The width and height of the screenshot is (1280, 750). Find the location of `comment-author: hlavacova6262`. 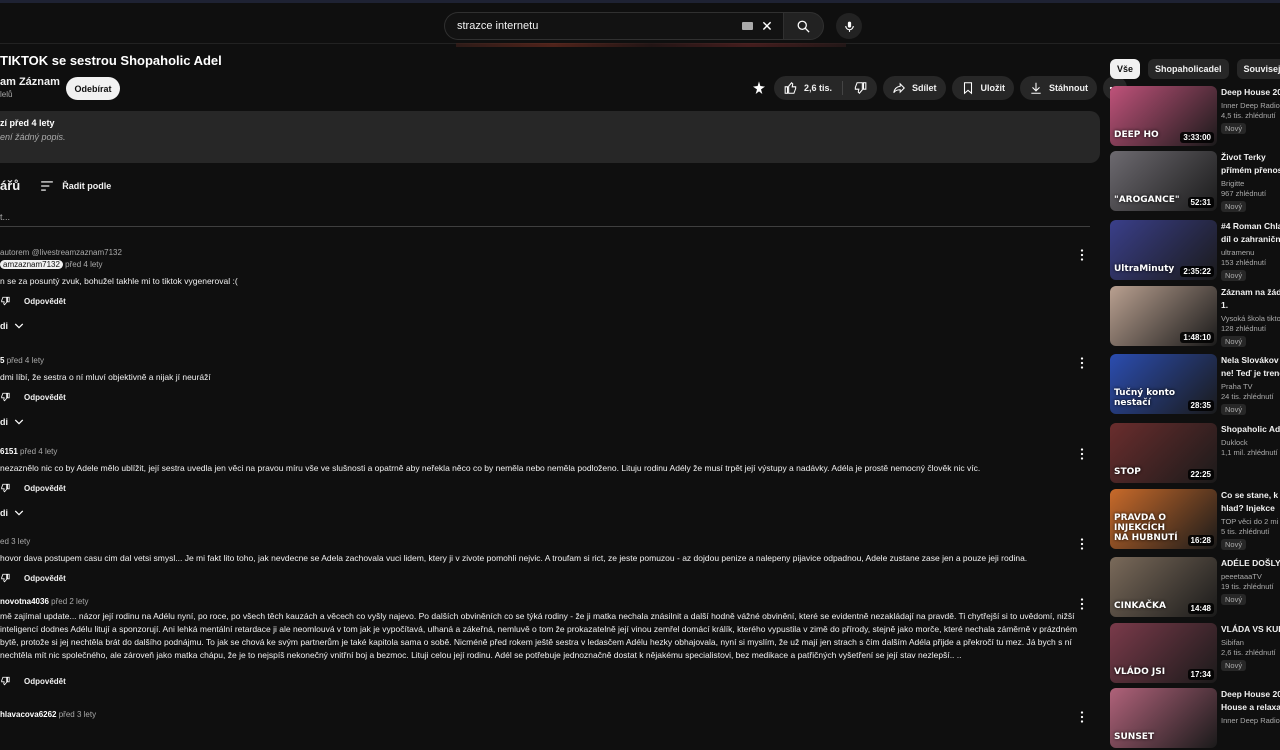

comment-author: hlavacova6262 is located at coordinates (28, 714).